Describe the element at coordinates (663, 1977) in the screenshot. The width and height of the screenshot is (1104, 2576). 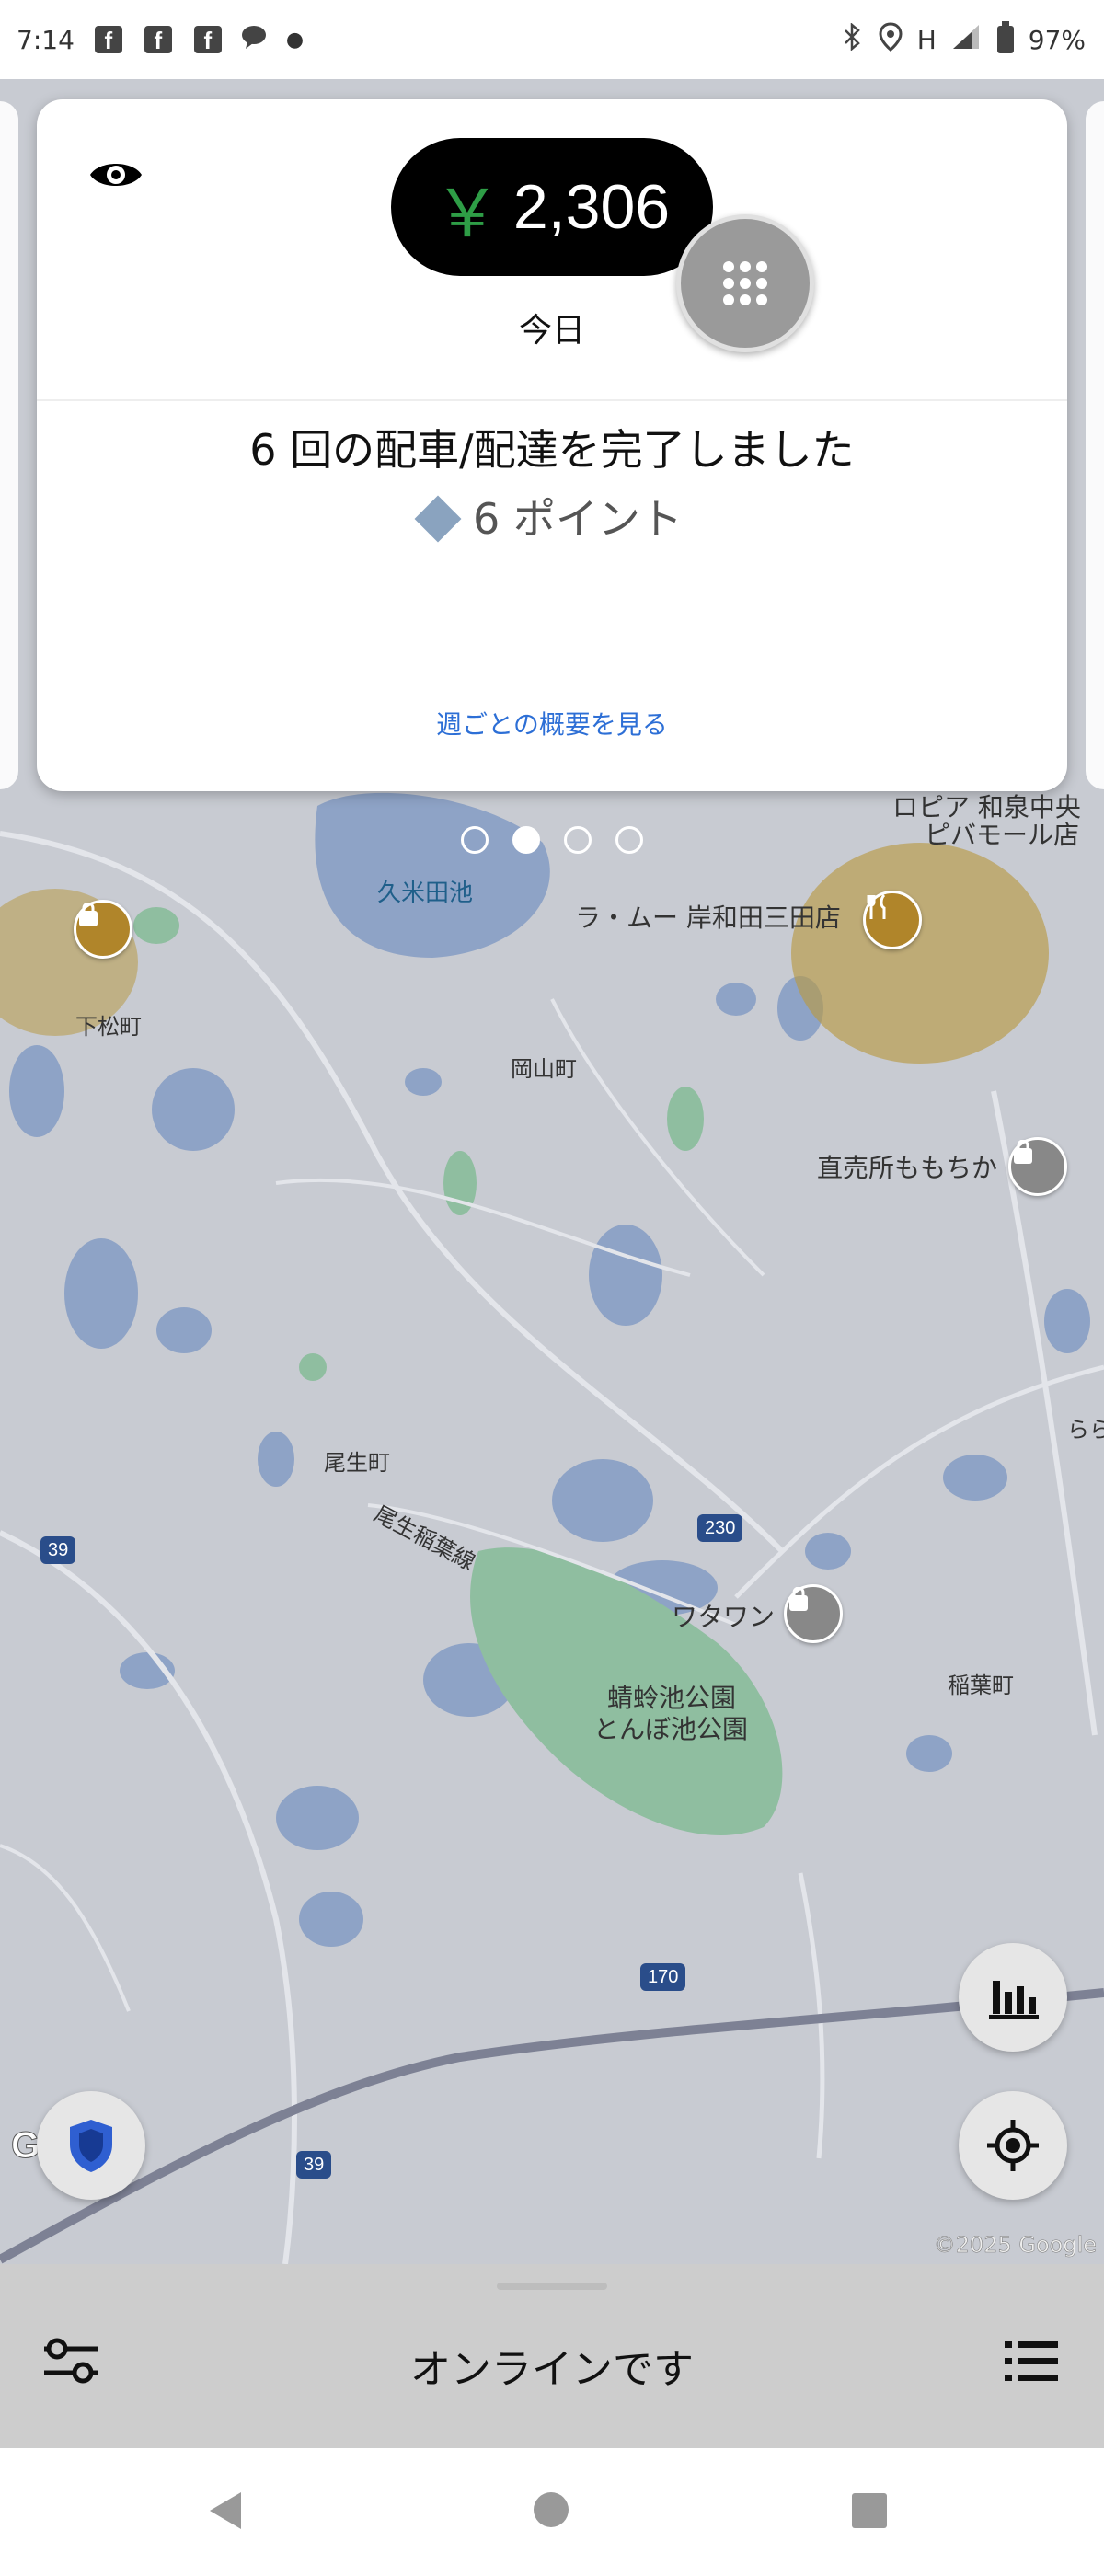
I see `route-badge-170: 170` at that location.